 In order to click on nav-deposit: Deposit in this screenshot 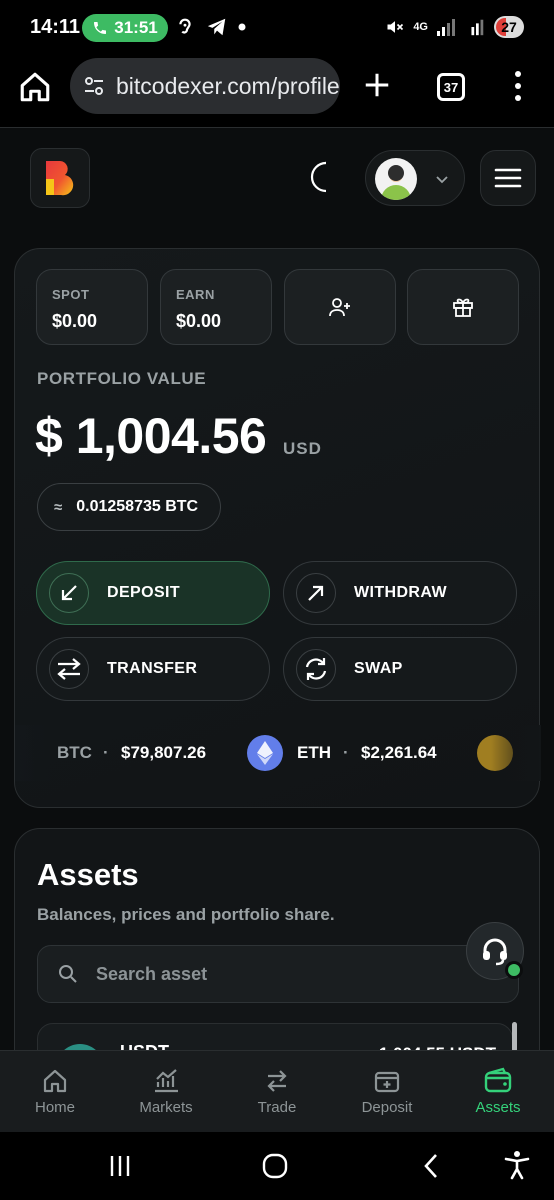, I will do `click(387, 1091)`.